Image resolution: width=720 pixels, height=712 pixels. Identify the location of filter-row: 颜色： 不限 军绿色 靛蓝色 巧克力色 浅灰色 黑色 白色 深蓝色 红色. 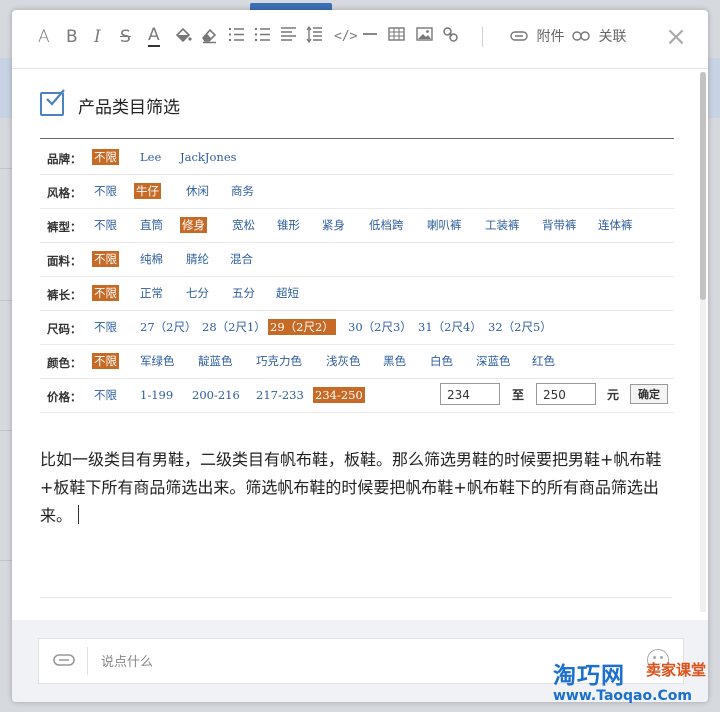
(357, 362).